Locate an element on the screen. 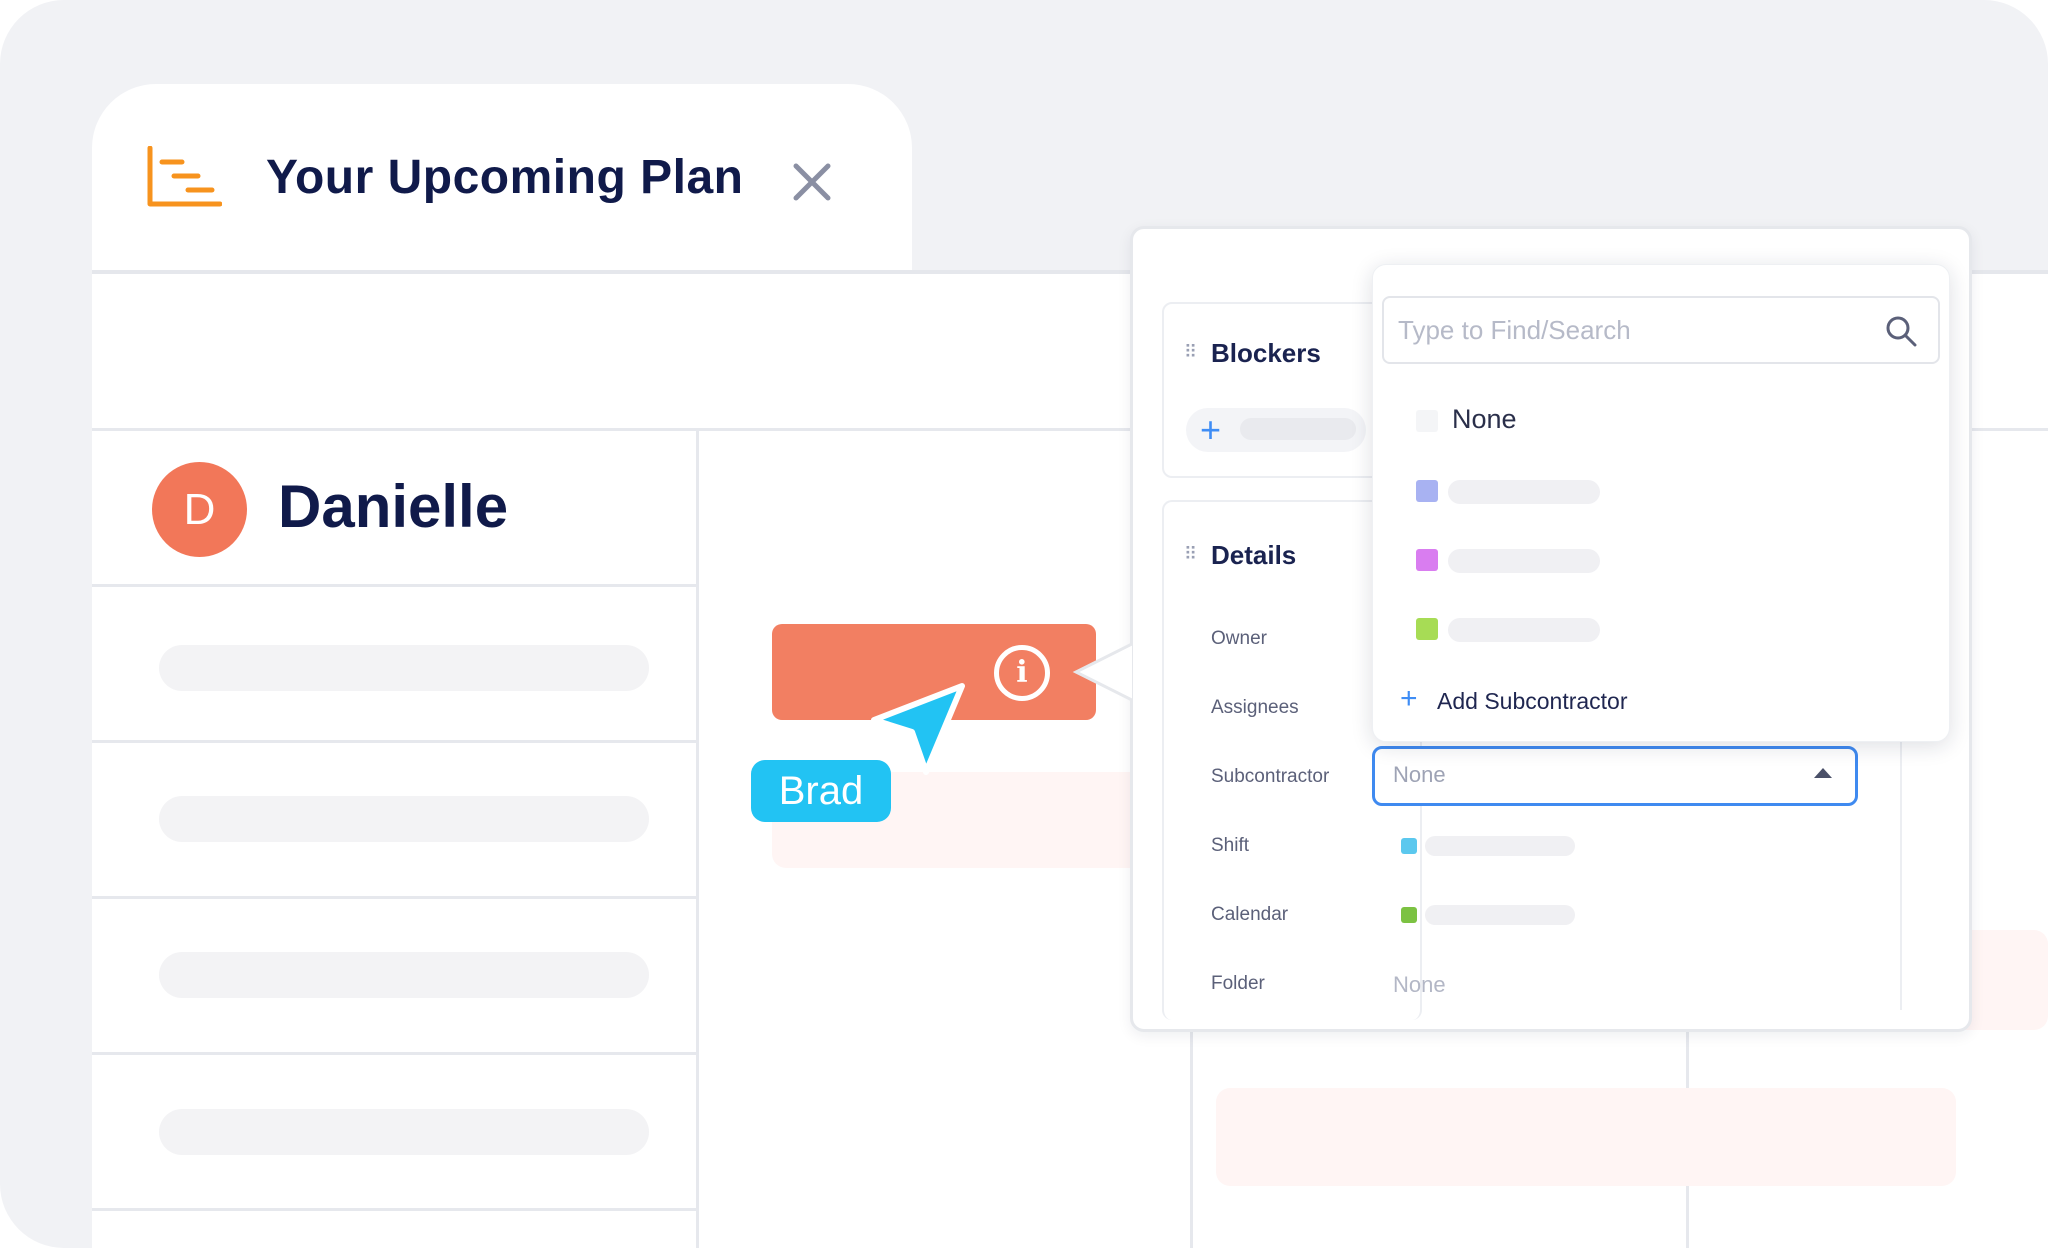  search-icon is located at coordinates (1901, 331).